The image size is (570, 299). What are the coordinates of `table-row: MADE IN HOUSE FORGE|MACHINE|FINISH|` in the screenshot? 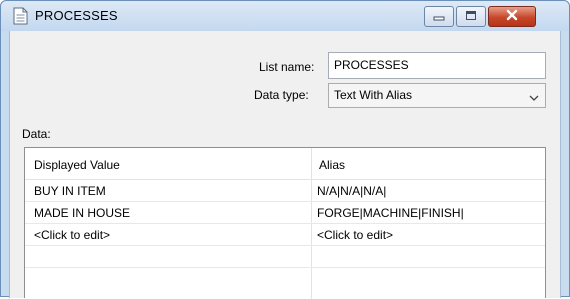 It's located at (285, 213).